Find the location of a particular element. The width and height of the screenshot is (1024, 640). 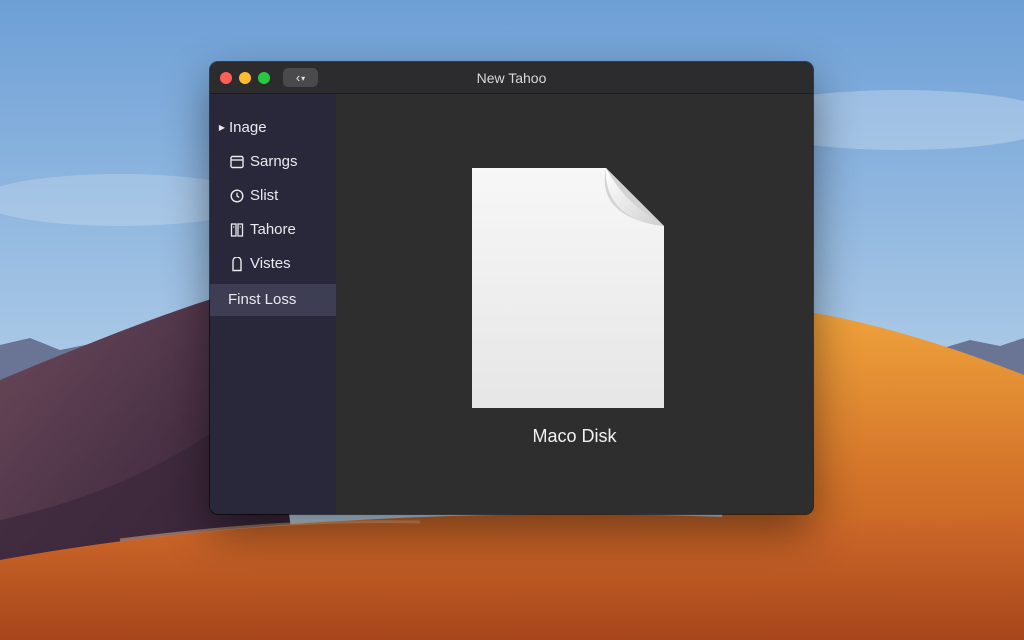

sidebar-item-finst-loss: Finst Loss is located at coordinates (273, 300).